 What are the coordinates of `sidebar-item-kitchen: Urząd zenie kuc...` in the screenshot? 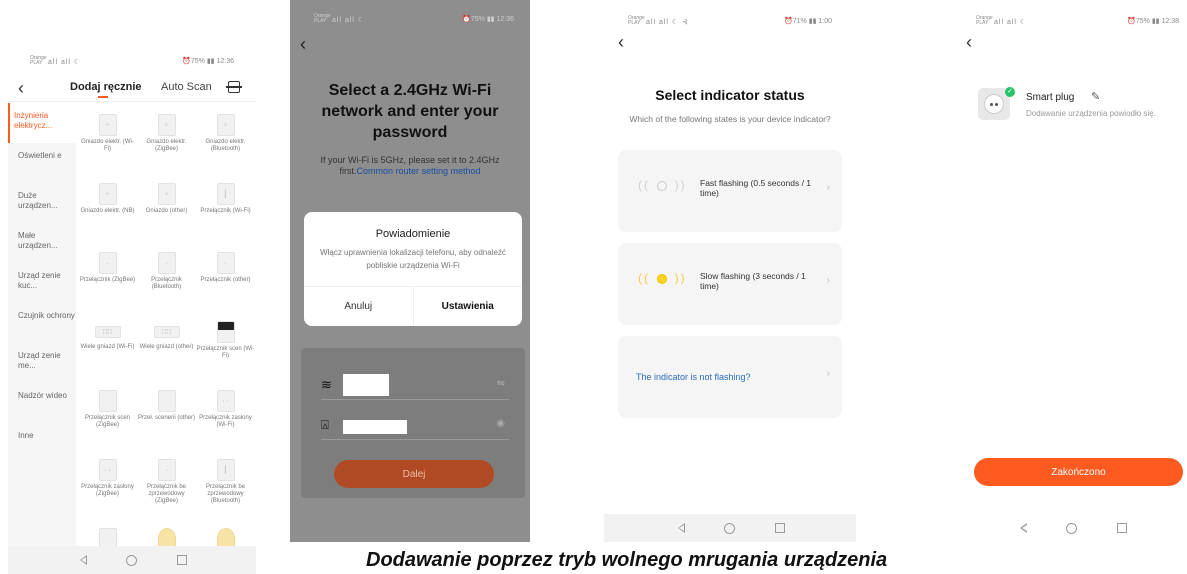 It's located at (42, 283).